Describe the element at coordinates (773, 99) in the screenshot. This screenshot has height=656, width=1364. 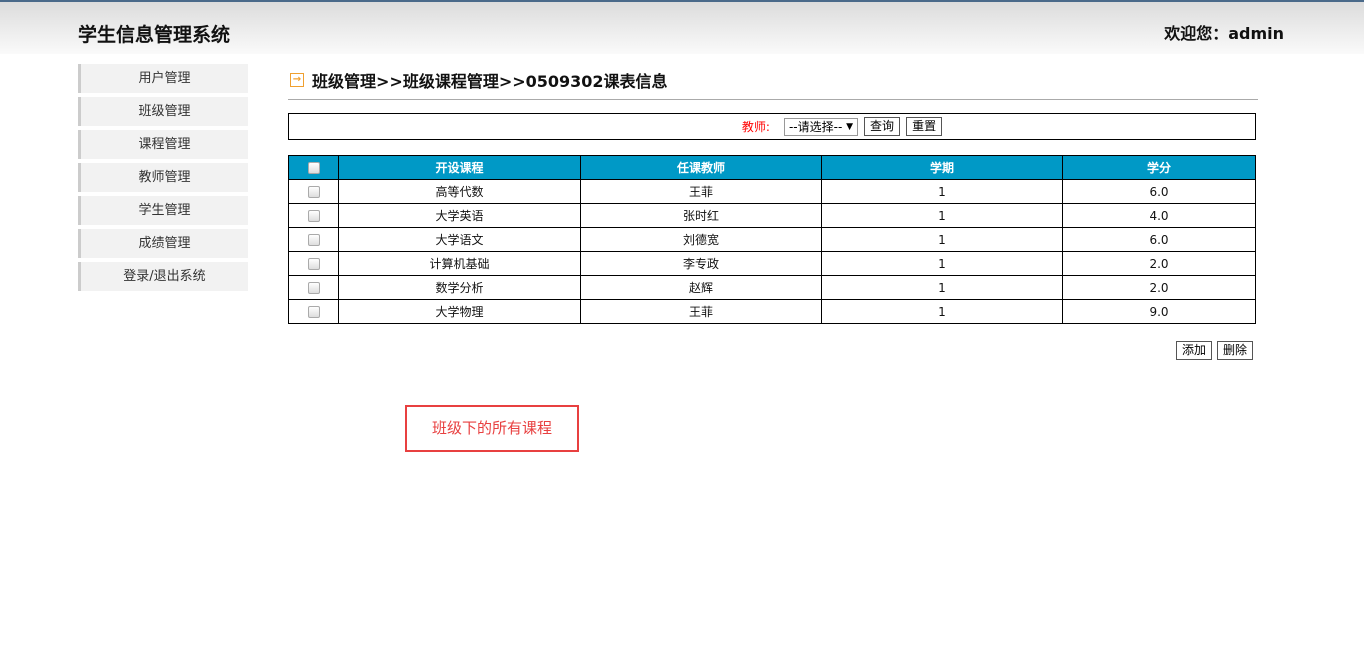
I see `divider` at that location.